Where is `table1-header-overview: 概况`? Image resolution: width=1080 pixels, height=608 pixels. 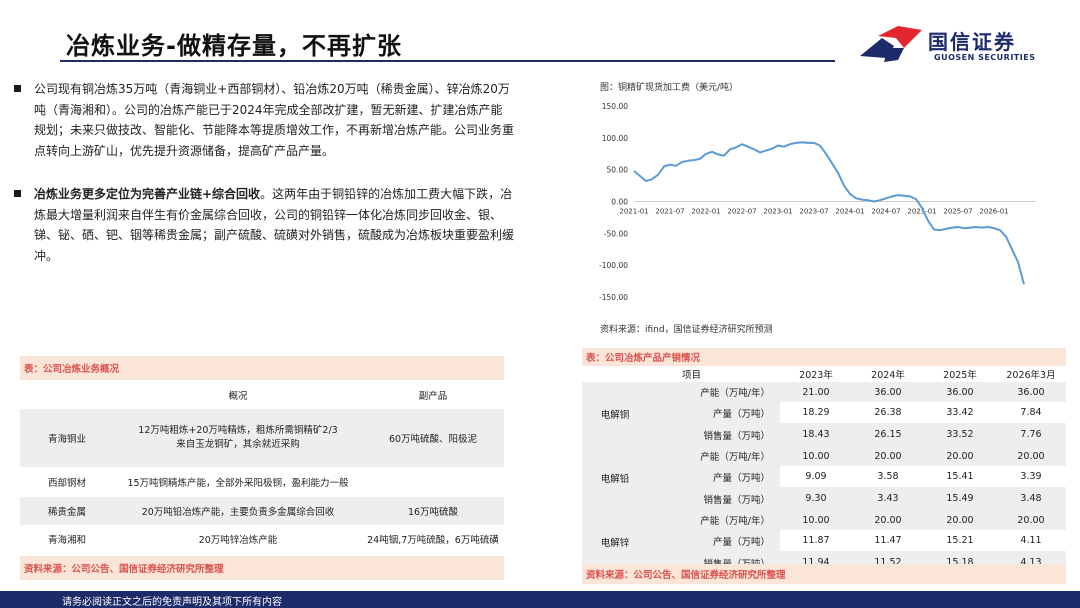
table1-header-overview: 概况 is located at coordinates (238, 396).